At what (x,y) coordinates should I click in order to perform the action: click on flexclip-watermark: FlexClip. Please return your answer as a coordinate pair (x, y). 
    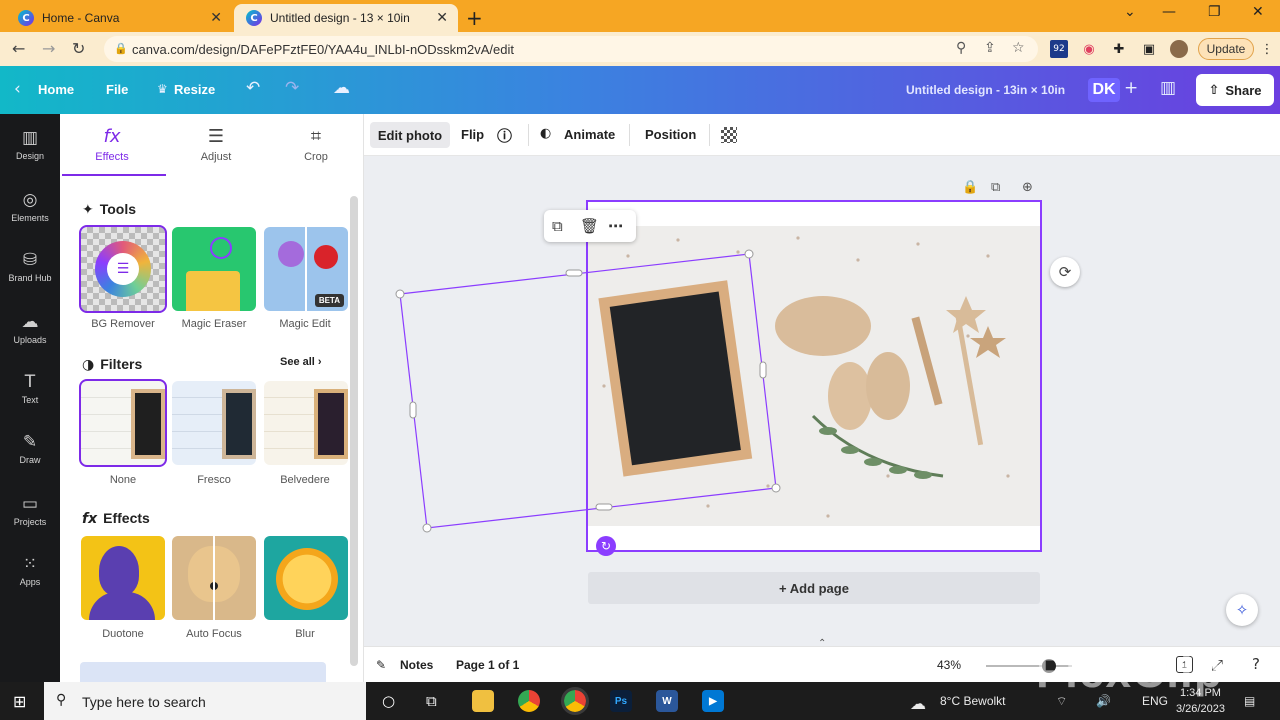
    Looking at the image, I should click on (1129, 671).